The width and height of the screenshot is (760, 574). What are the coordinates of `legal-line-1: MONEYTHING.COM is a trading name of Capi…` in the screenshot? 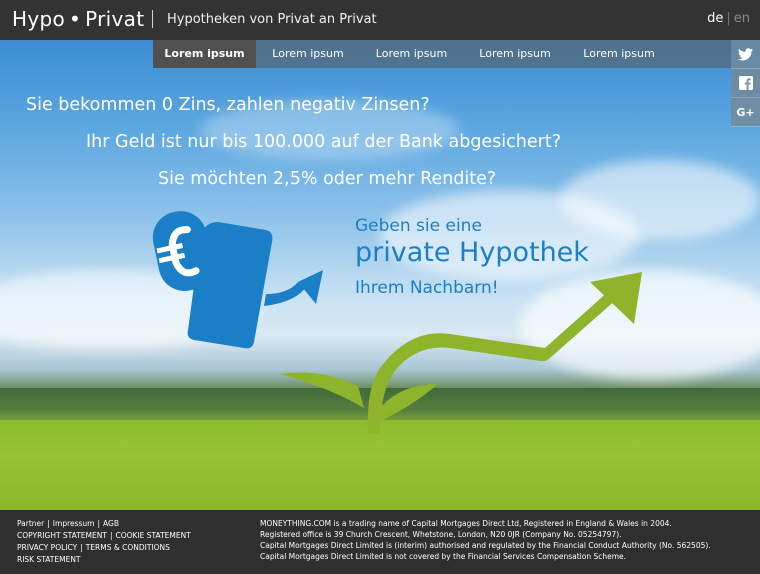 It's located at (466, 523).